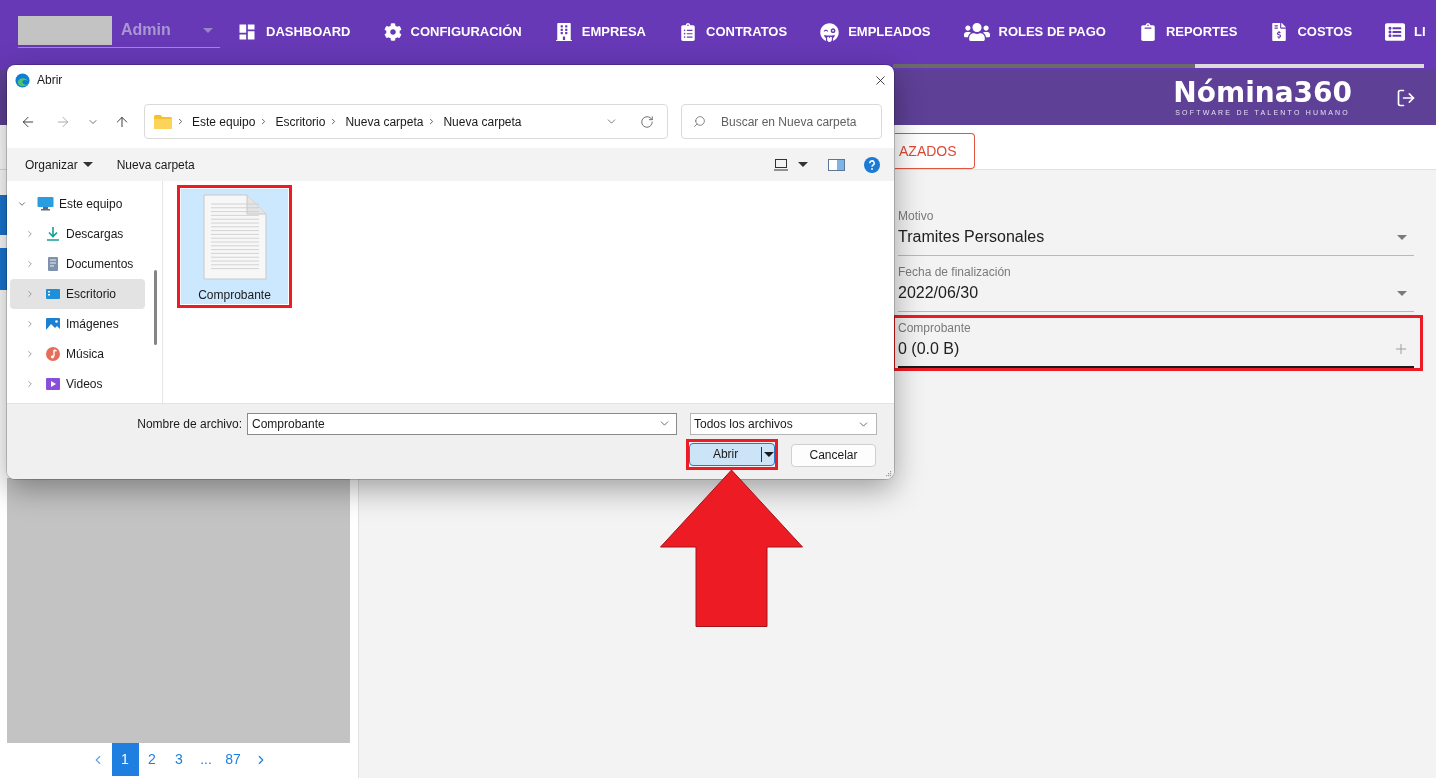  Describe the element at coordinates (92, 324) in the screenshot. I see `tree-label: Imágenes` at that location.